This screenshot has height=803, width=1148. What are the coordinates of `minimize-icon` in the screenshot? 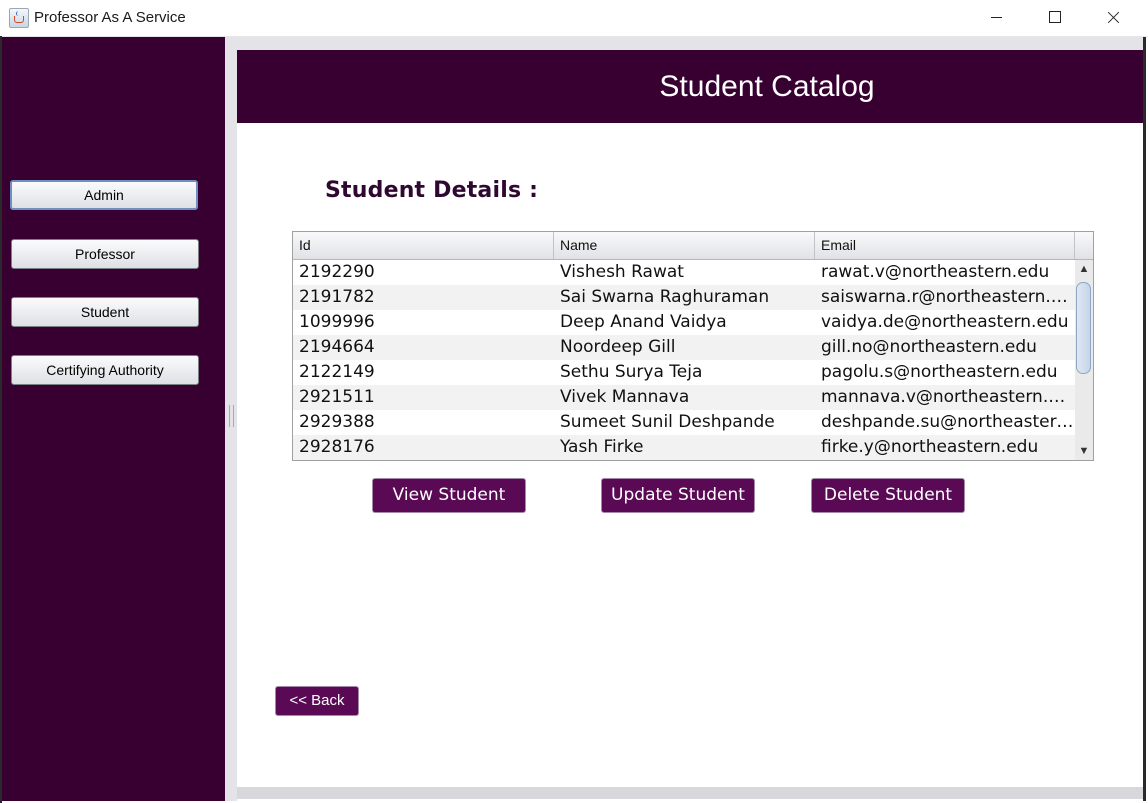 It's located at (997, 18).